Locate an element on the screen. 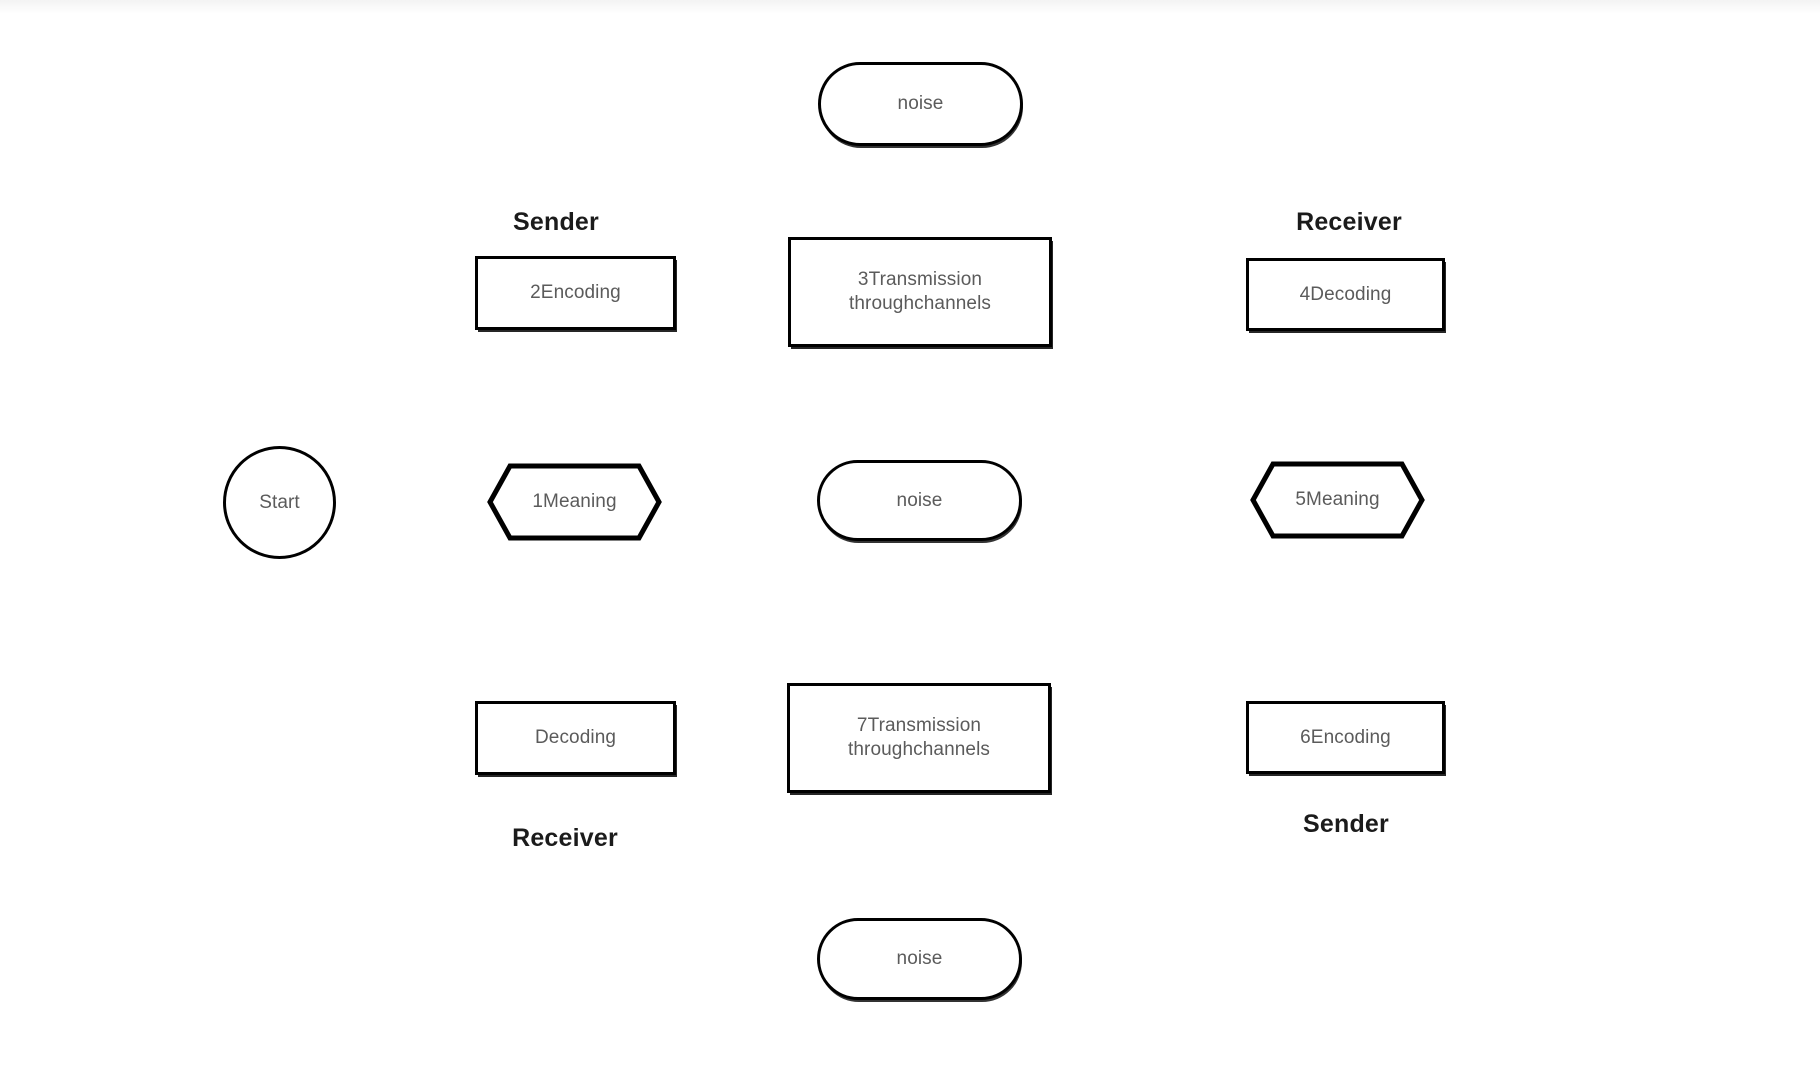  node-noise-middle: noise is located at coordinates (919, 500).